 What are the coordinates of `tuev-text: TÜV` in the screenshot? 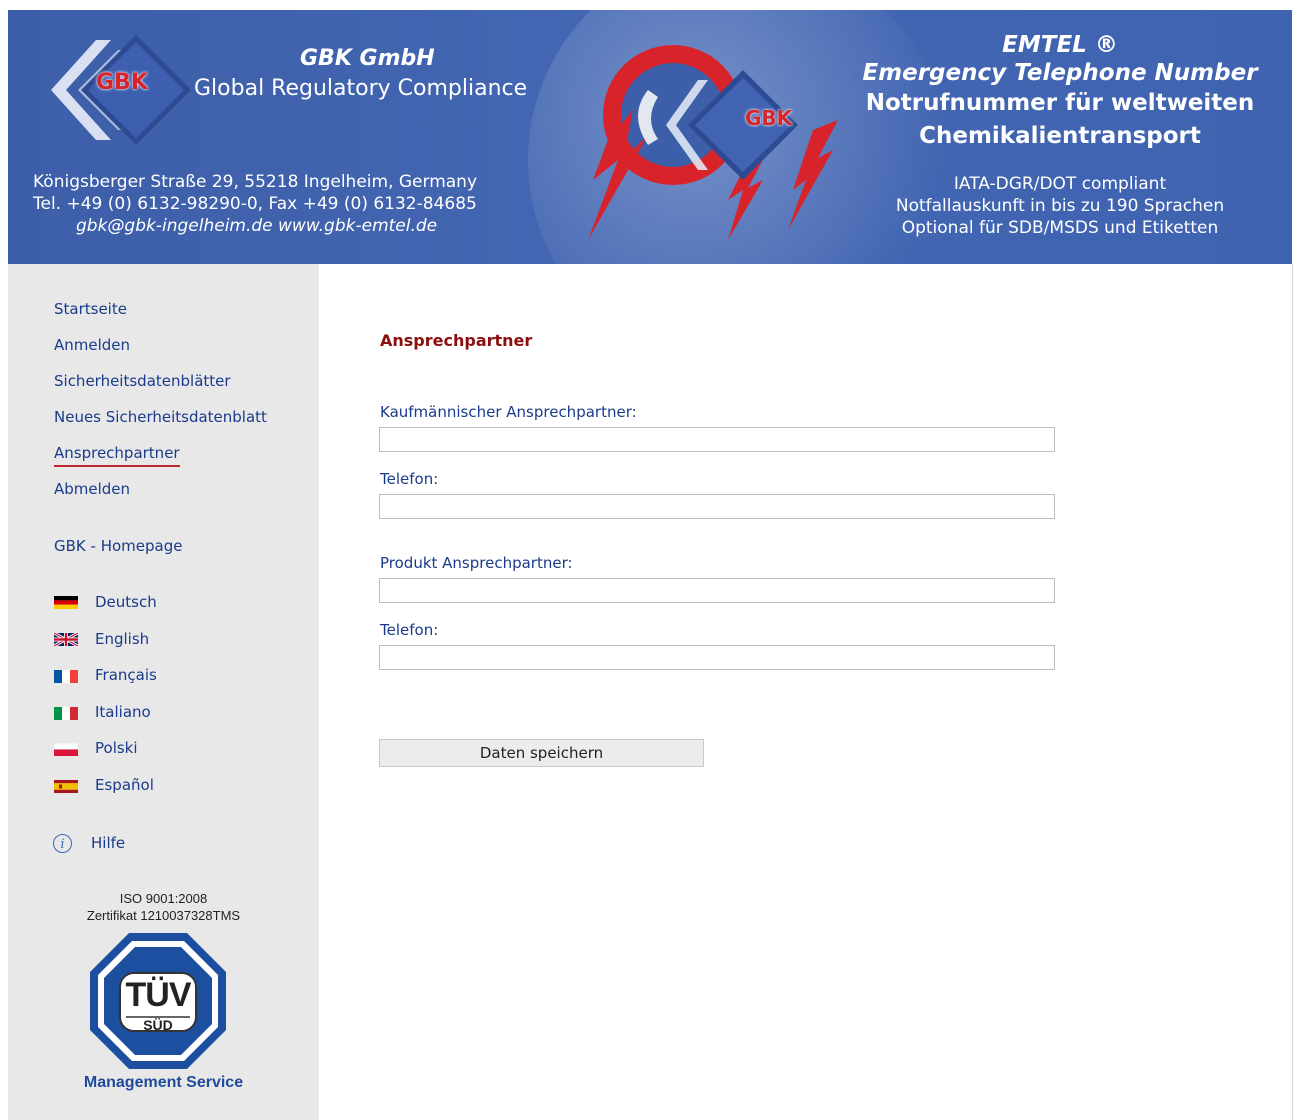 It's located at (158, 995).